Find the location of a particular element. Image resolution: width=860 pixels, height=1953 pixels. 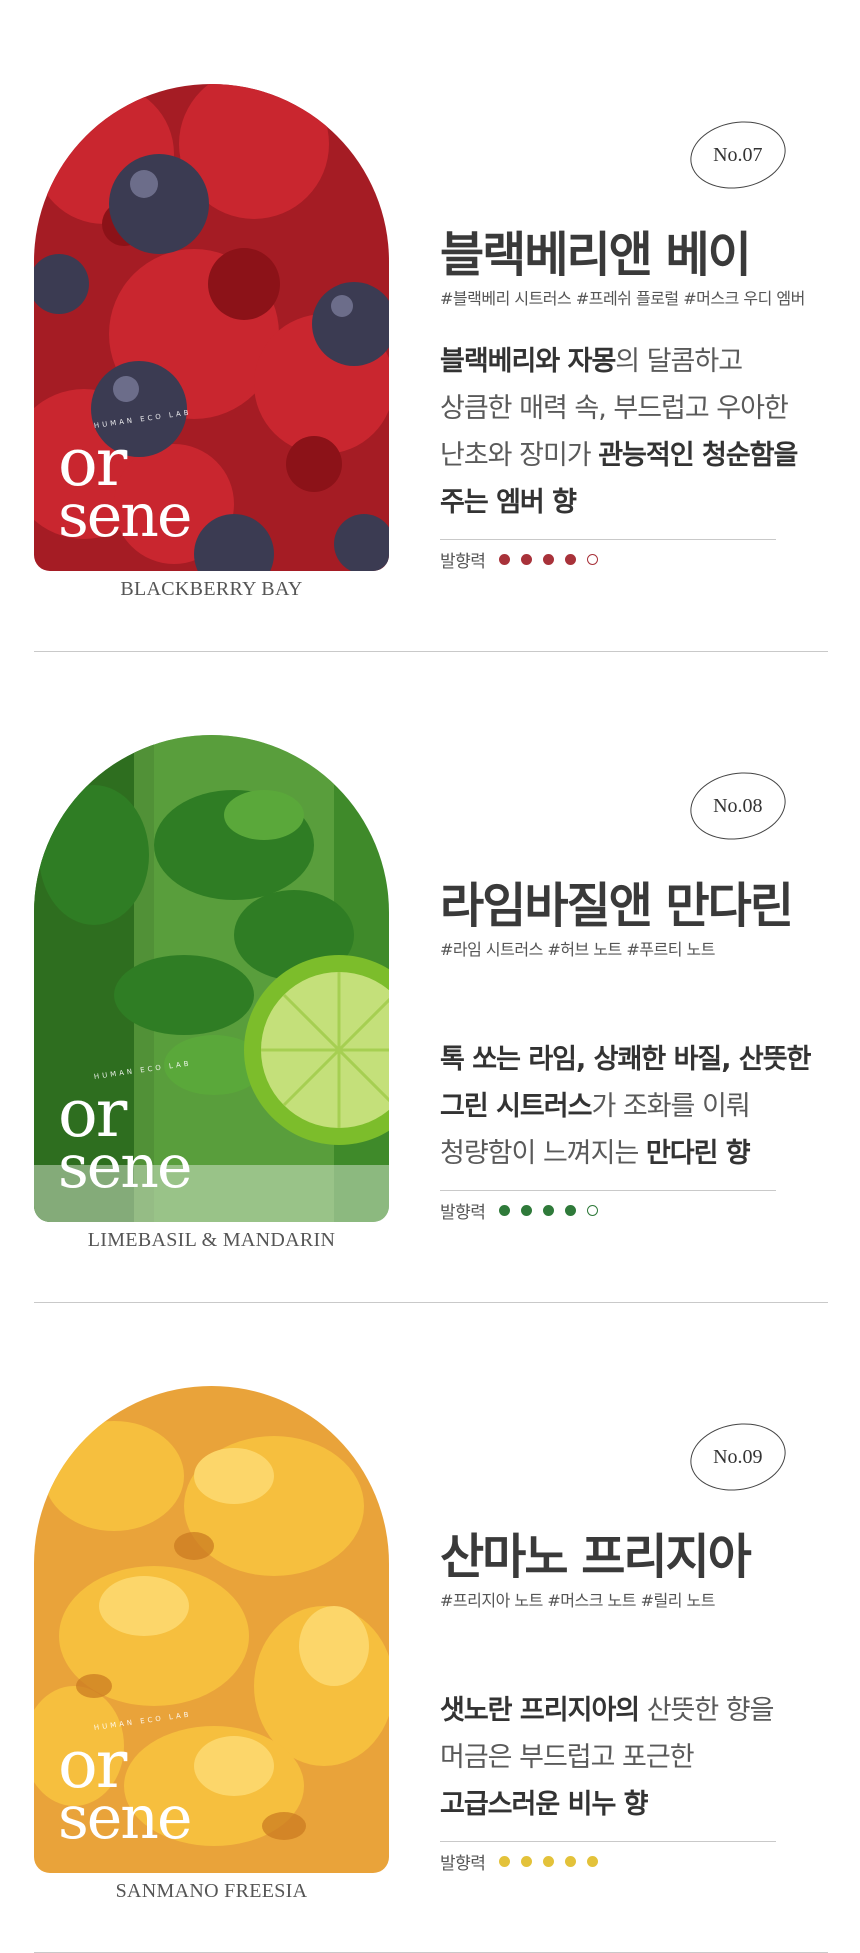

product-tags: #프리지아 노트 #머스크 노트 #릴리 노트 is located at coordinates (577, 1600).